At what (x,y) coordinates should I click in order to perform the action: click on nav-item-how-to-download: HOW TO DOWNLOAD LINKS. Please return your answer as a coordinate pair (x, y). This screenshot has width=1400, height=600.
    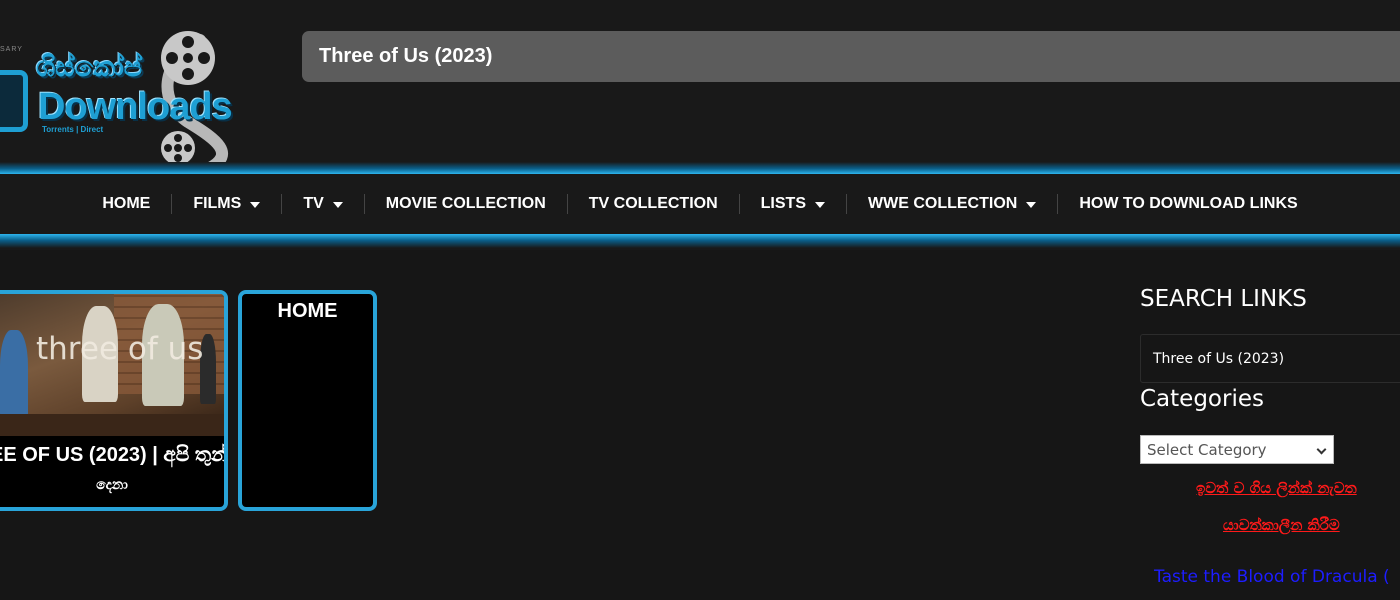
    Looking at the image, I should click on (1187, 204).